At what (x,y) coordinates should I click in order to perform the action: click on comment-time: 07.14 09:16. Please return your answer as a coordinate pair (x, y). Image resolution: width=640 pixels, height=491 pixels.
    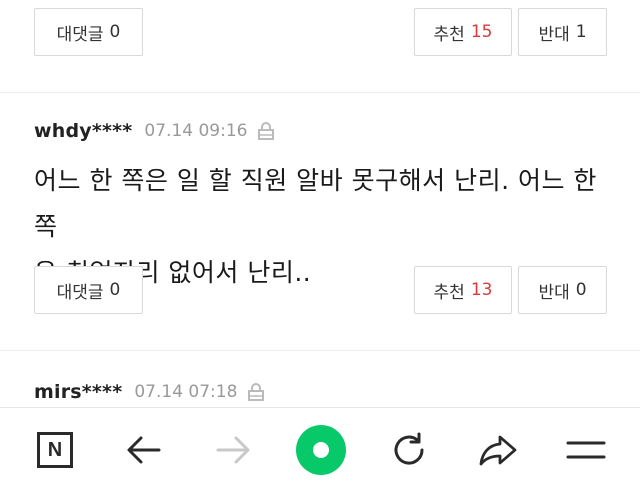
    Looking at the image, I should click on (196, 131).